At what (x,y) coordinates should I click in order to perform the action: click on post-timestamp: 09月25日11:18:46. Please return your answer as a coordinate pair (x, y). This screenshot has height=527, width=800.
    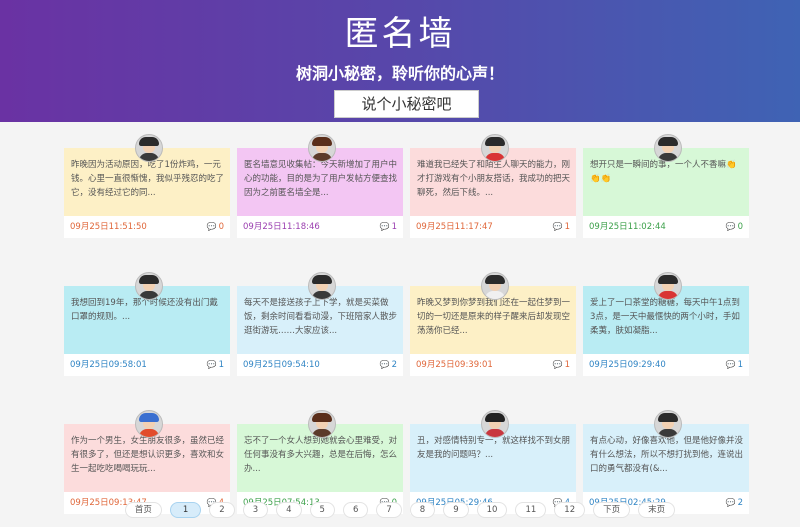
    Looking at the image, I should click on (281, 227).